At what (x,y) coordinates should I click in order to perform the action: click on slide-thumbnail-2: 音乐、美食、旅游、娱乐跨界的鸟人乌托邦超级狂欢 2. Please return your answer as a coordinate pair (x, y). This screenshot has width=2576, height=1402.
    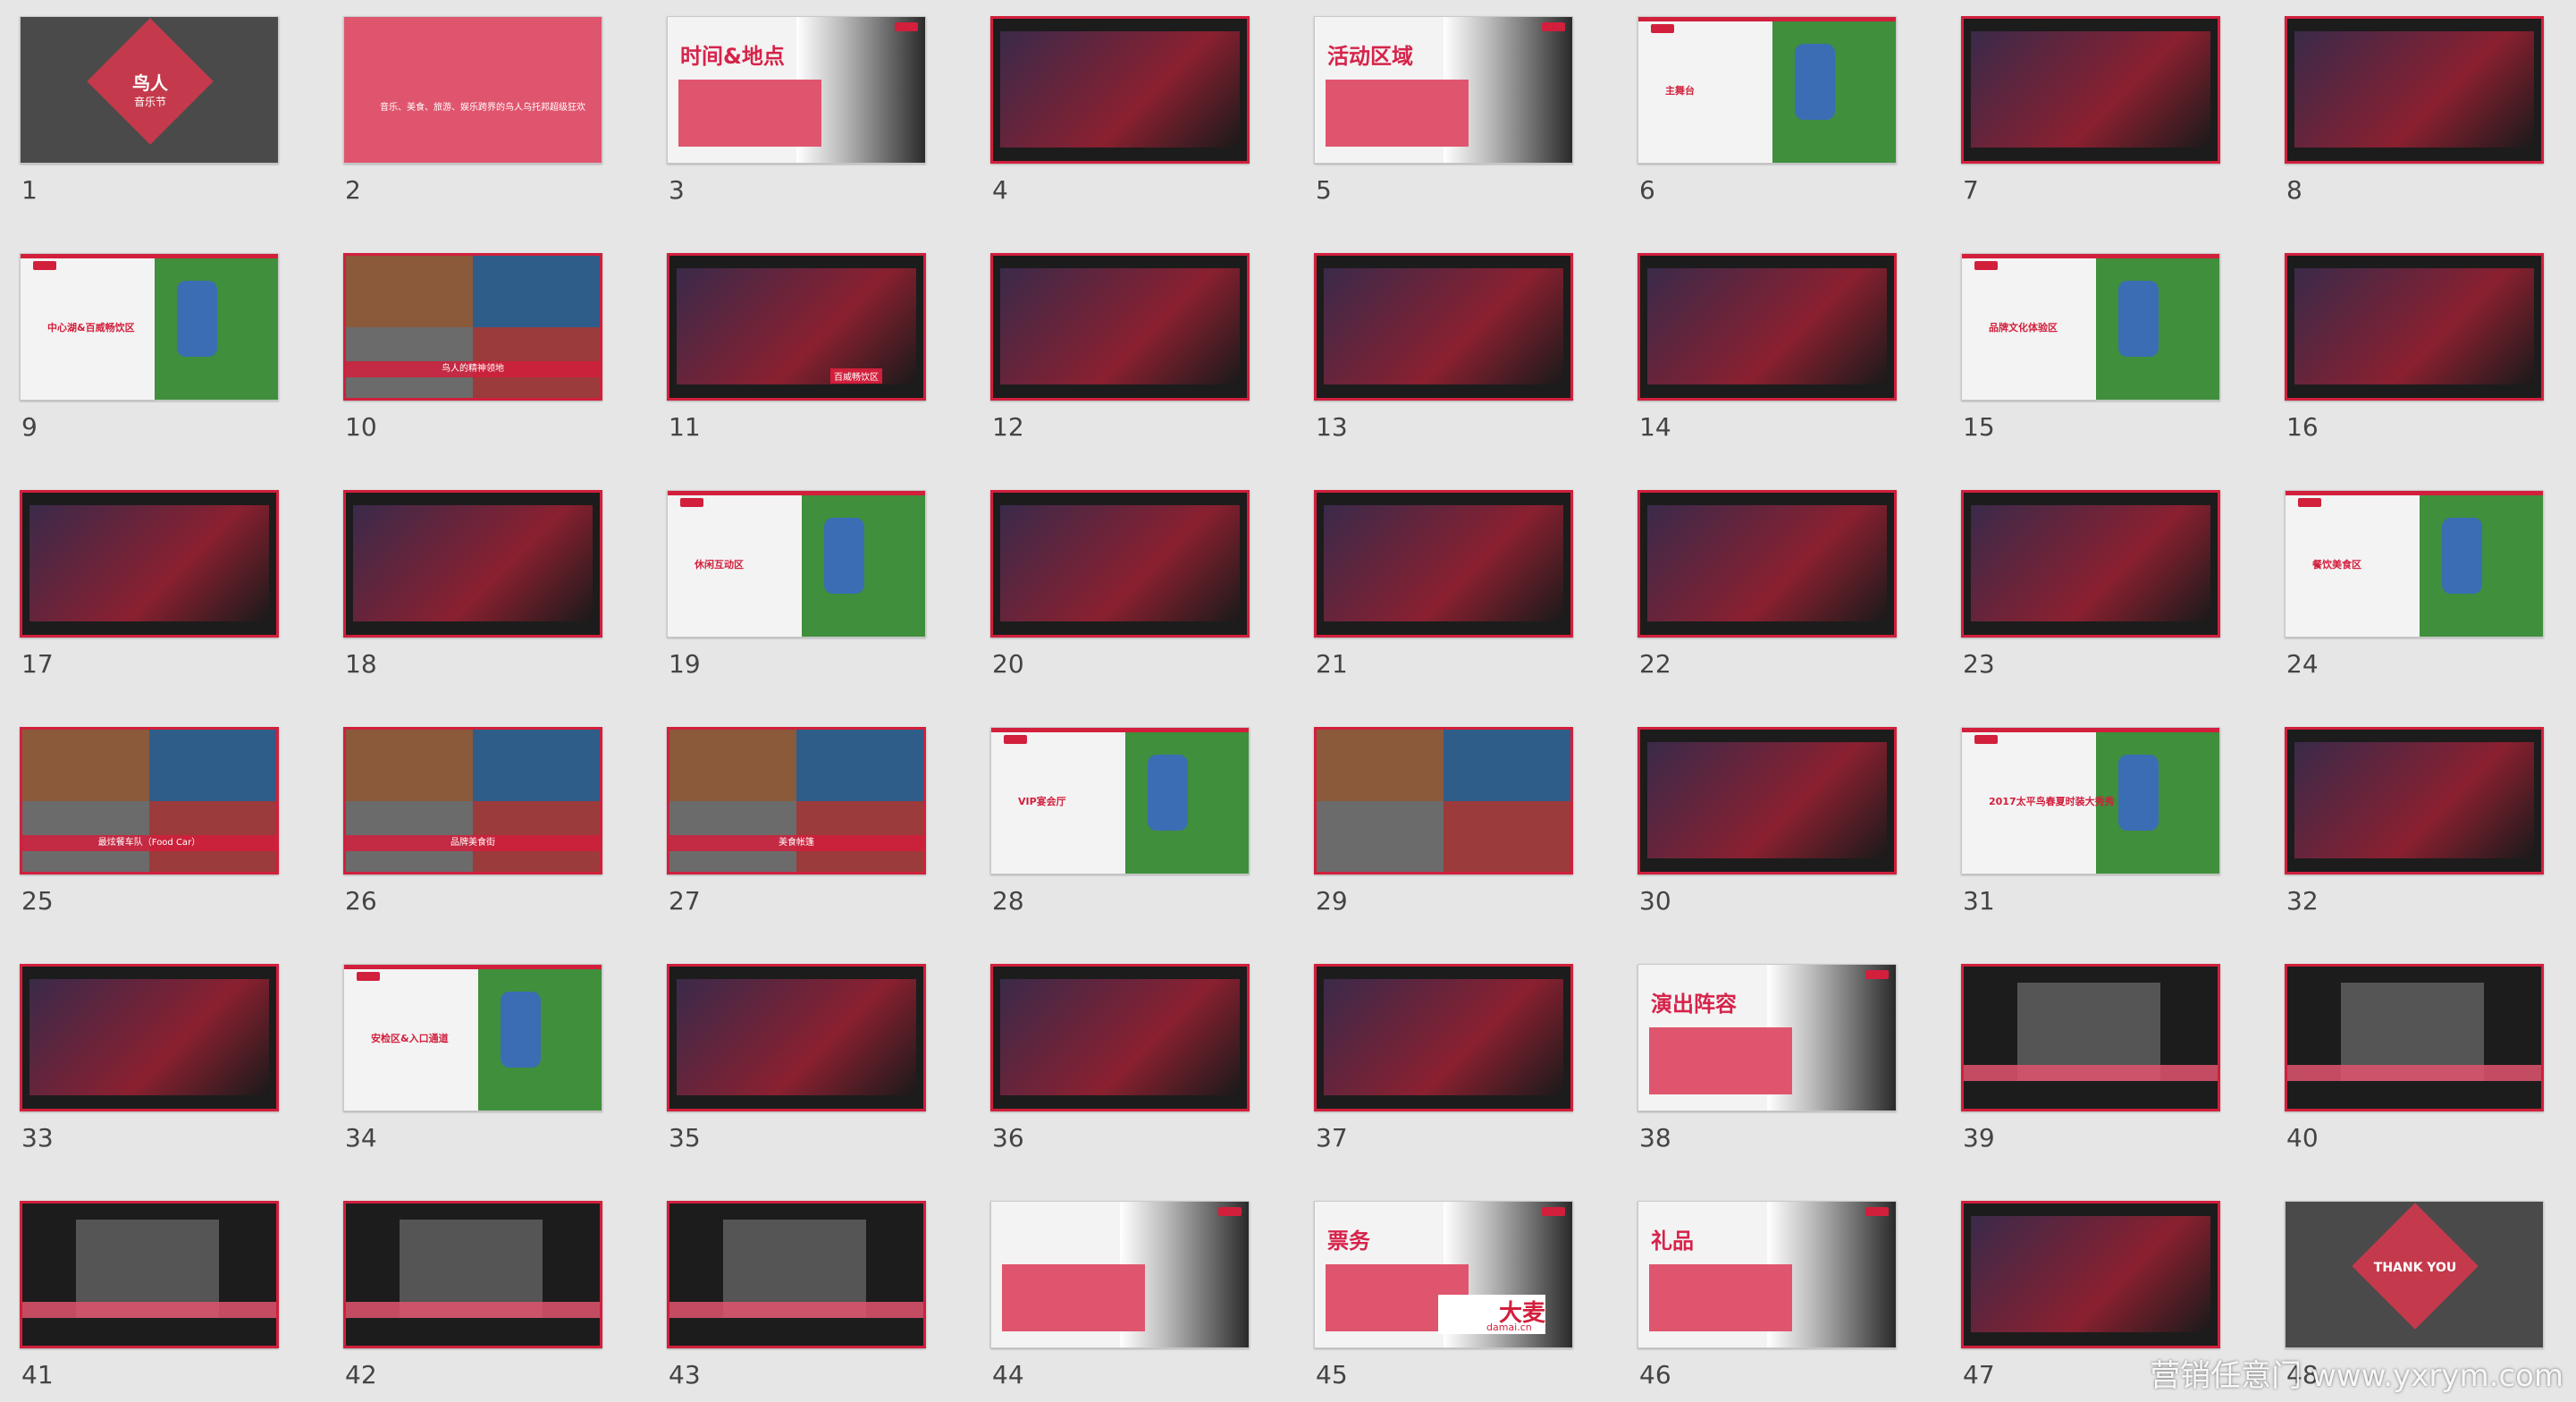
    Looking at the image, I should click on (473, 114).